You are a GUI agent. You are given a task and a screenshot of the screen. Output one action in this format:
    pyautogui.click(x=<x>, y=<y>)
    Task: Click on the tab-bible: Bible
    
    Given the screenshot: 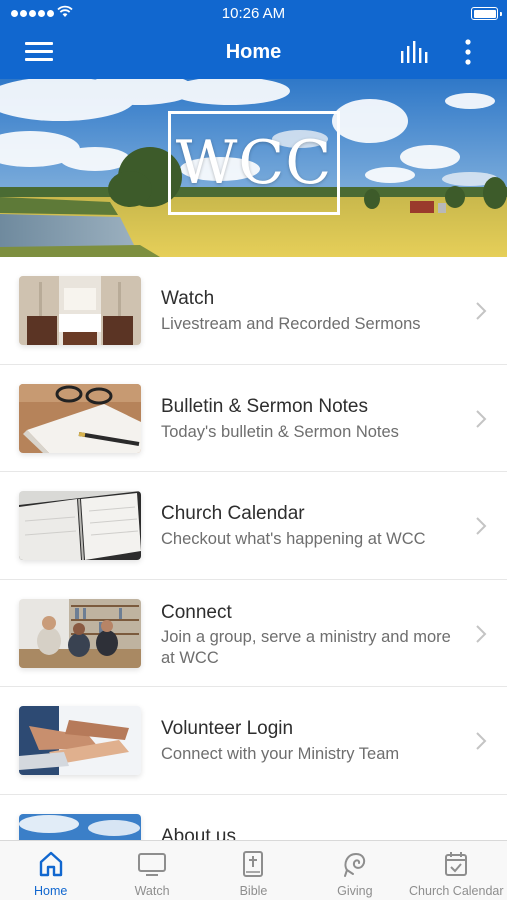 What is the action you would take?
    pyautogui.click(x=253, y=870)
    